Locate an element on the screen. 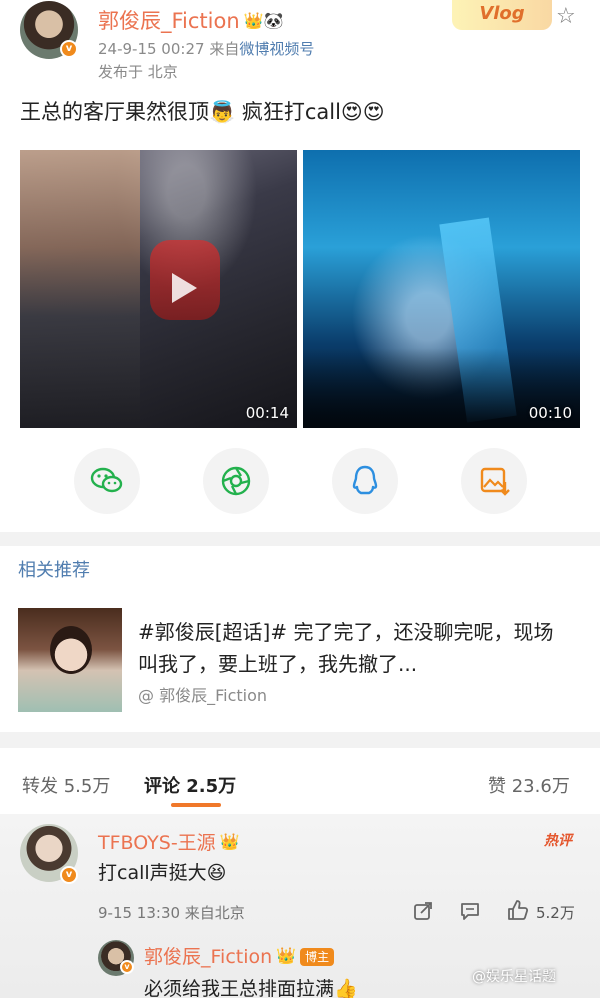  related-author: @ 郭俊辰_Fiction is located at coordinates (202, 694).